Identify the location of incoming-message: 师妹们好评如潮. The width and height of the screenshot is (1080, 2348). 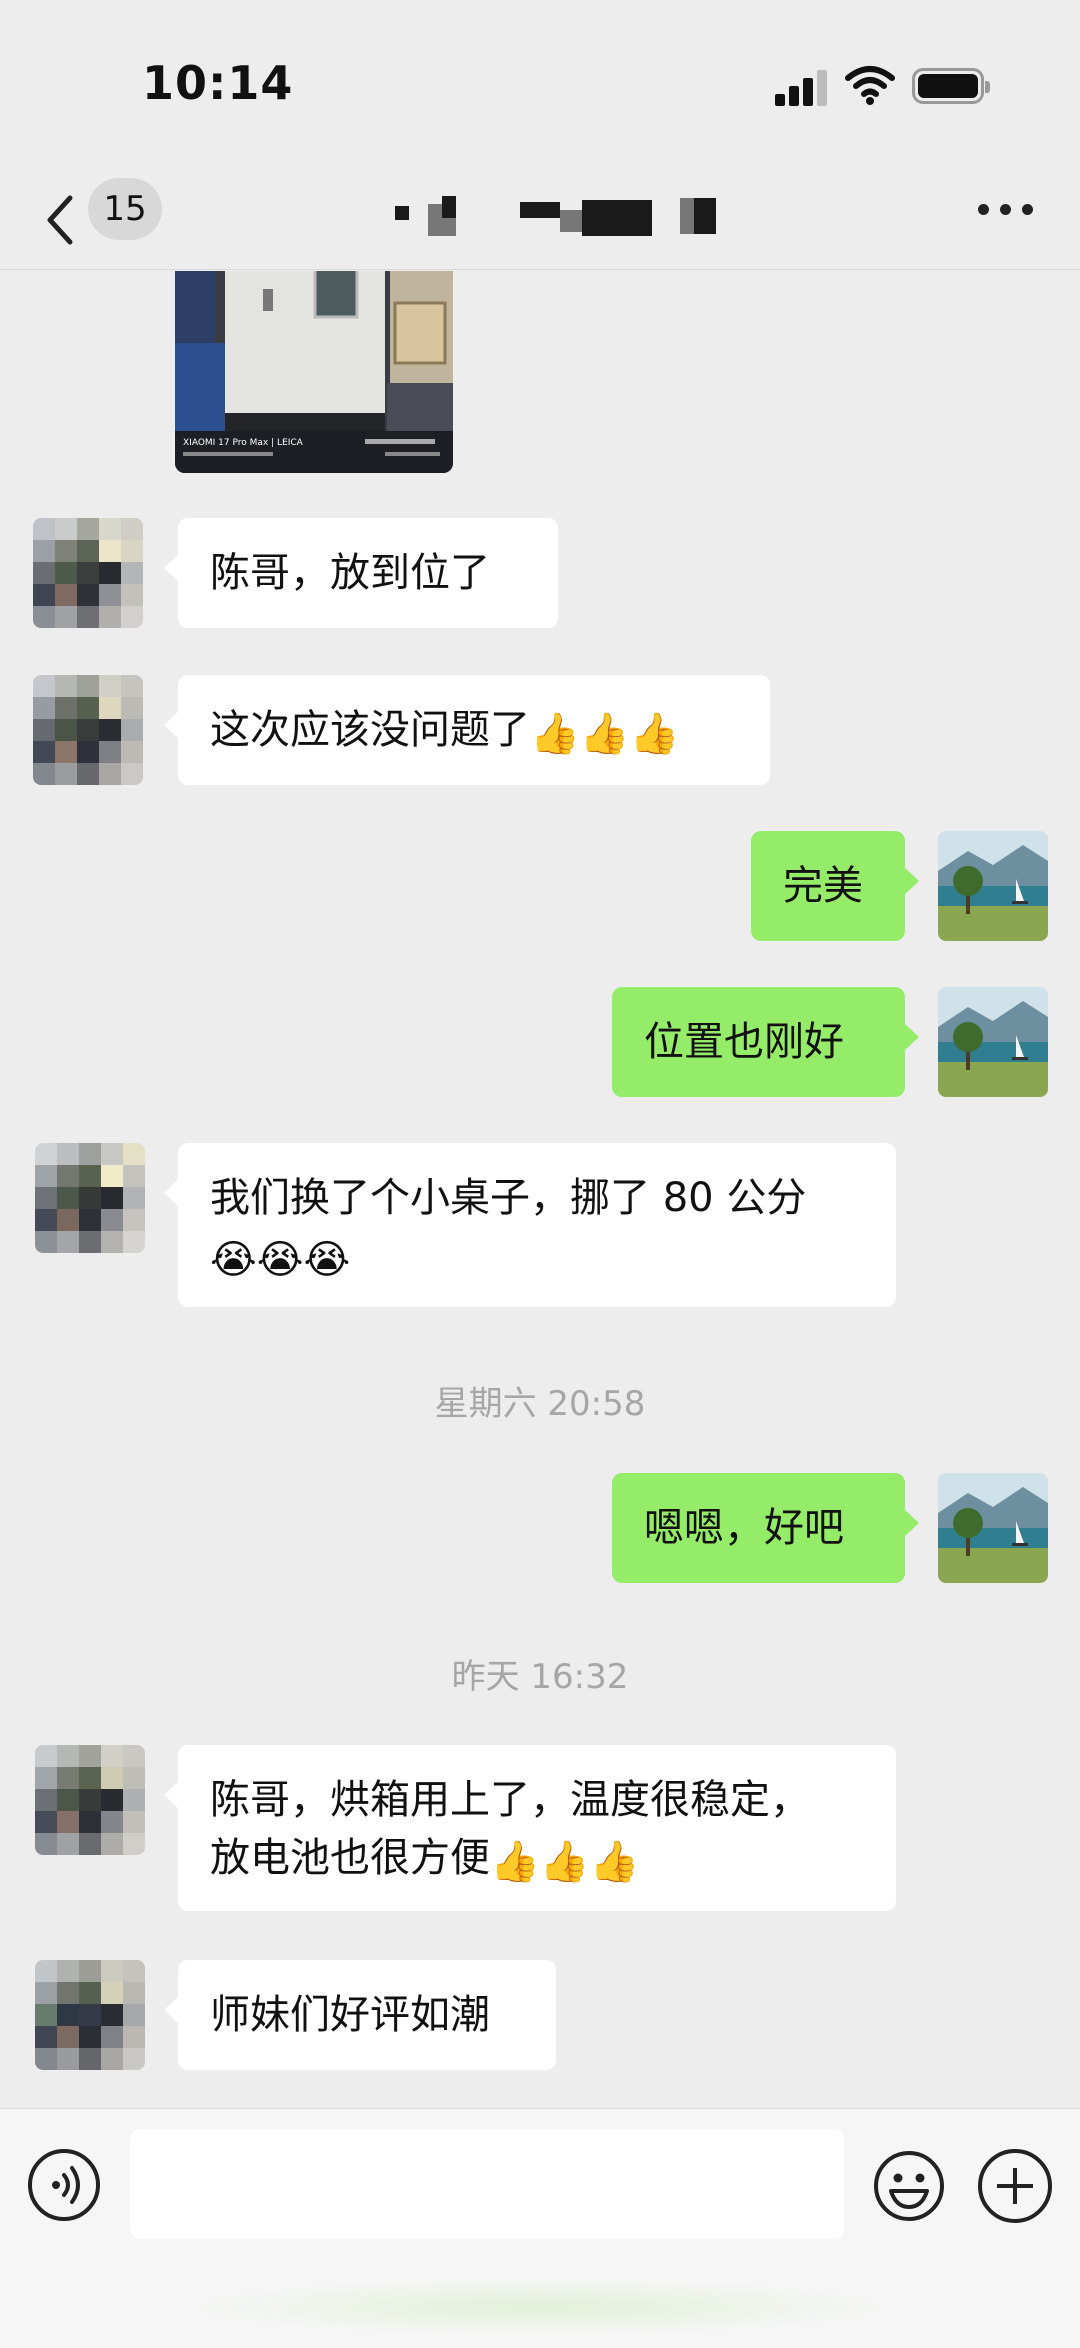
(360, 2015).